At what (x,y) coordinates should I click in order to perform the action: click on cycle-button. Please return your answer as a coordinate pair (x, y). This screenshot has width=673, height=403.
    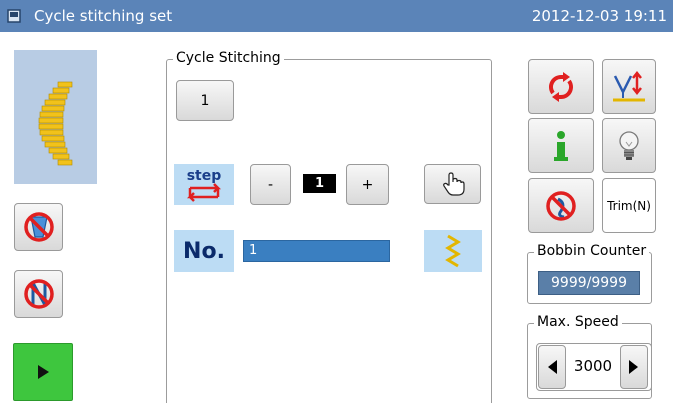
    Looking at the image, I should click on (561, 86).